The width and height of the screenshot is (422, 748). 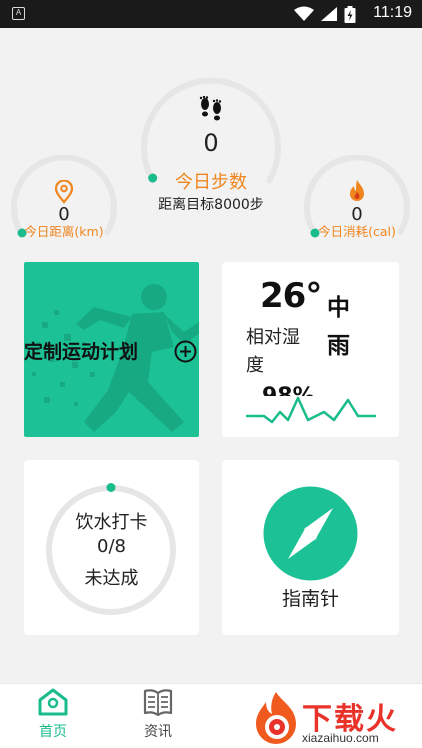 I want to click on steps-label: 今日步数, so click(x=211, y=182).